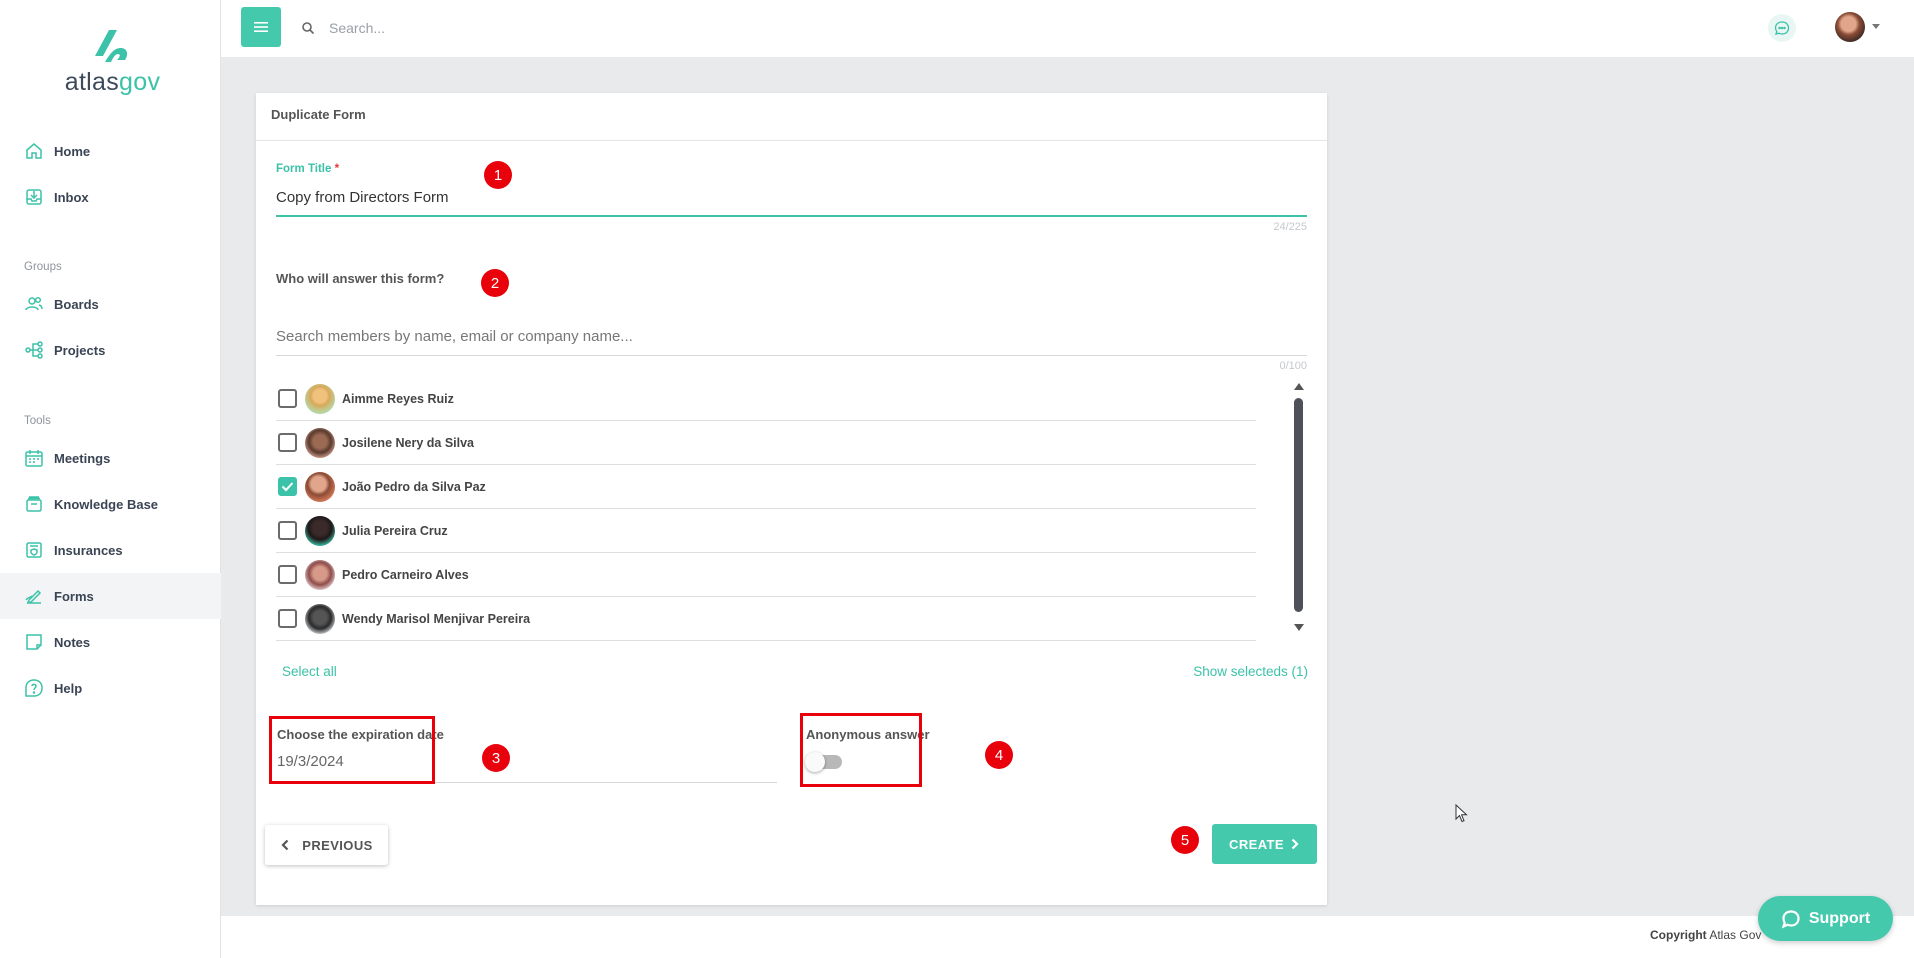 The image size is (1914, 958). I want to click on form-title-underline, so click(791, 216).